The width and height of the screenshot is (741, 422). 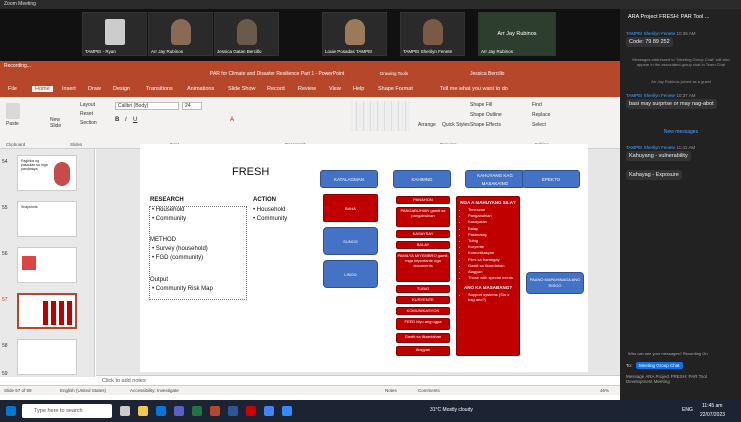 What do you see at coordinates (712, 415) in the screenshot?
I see `clock-date: 22/07/2023` at bounding box center [712, 415].